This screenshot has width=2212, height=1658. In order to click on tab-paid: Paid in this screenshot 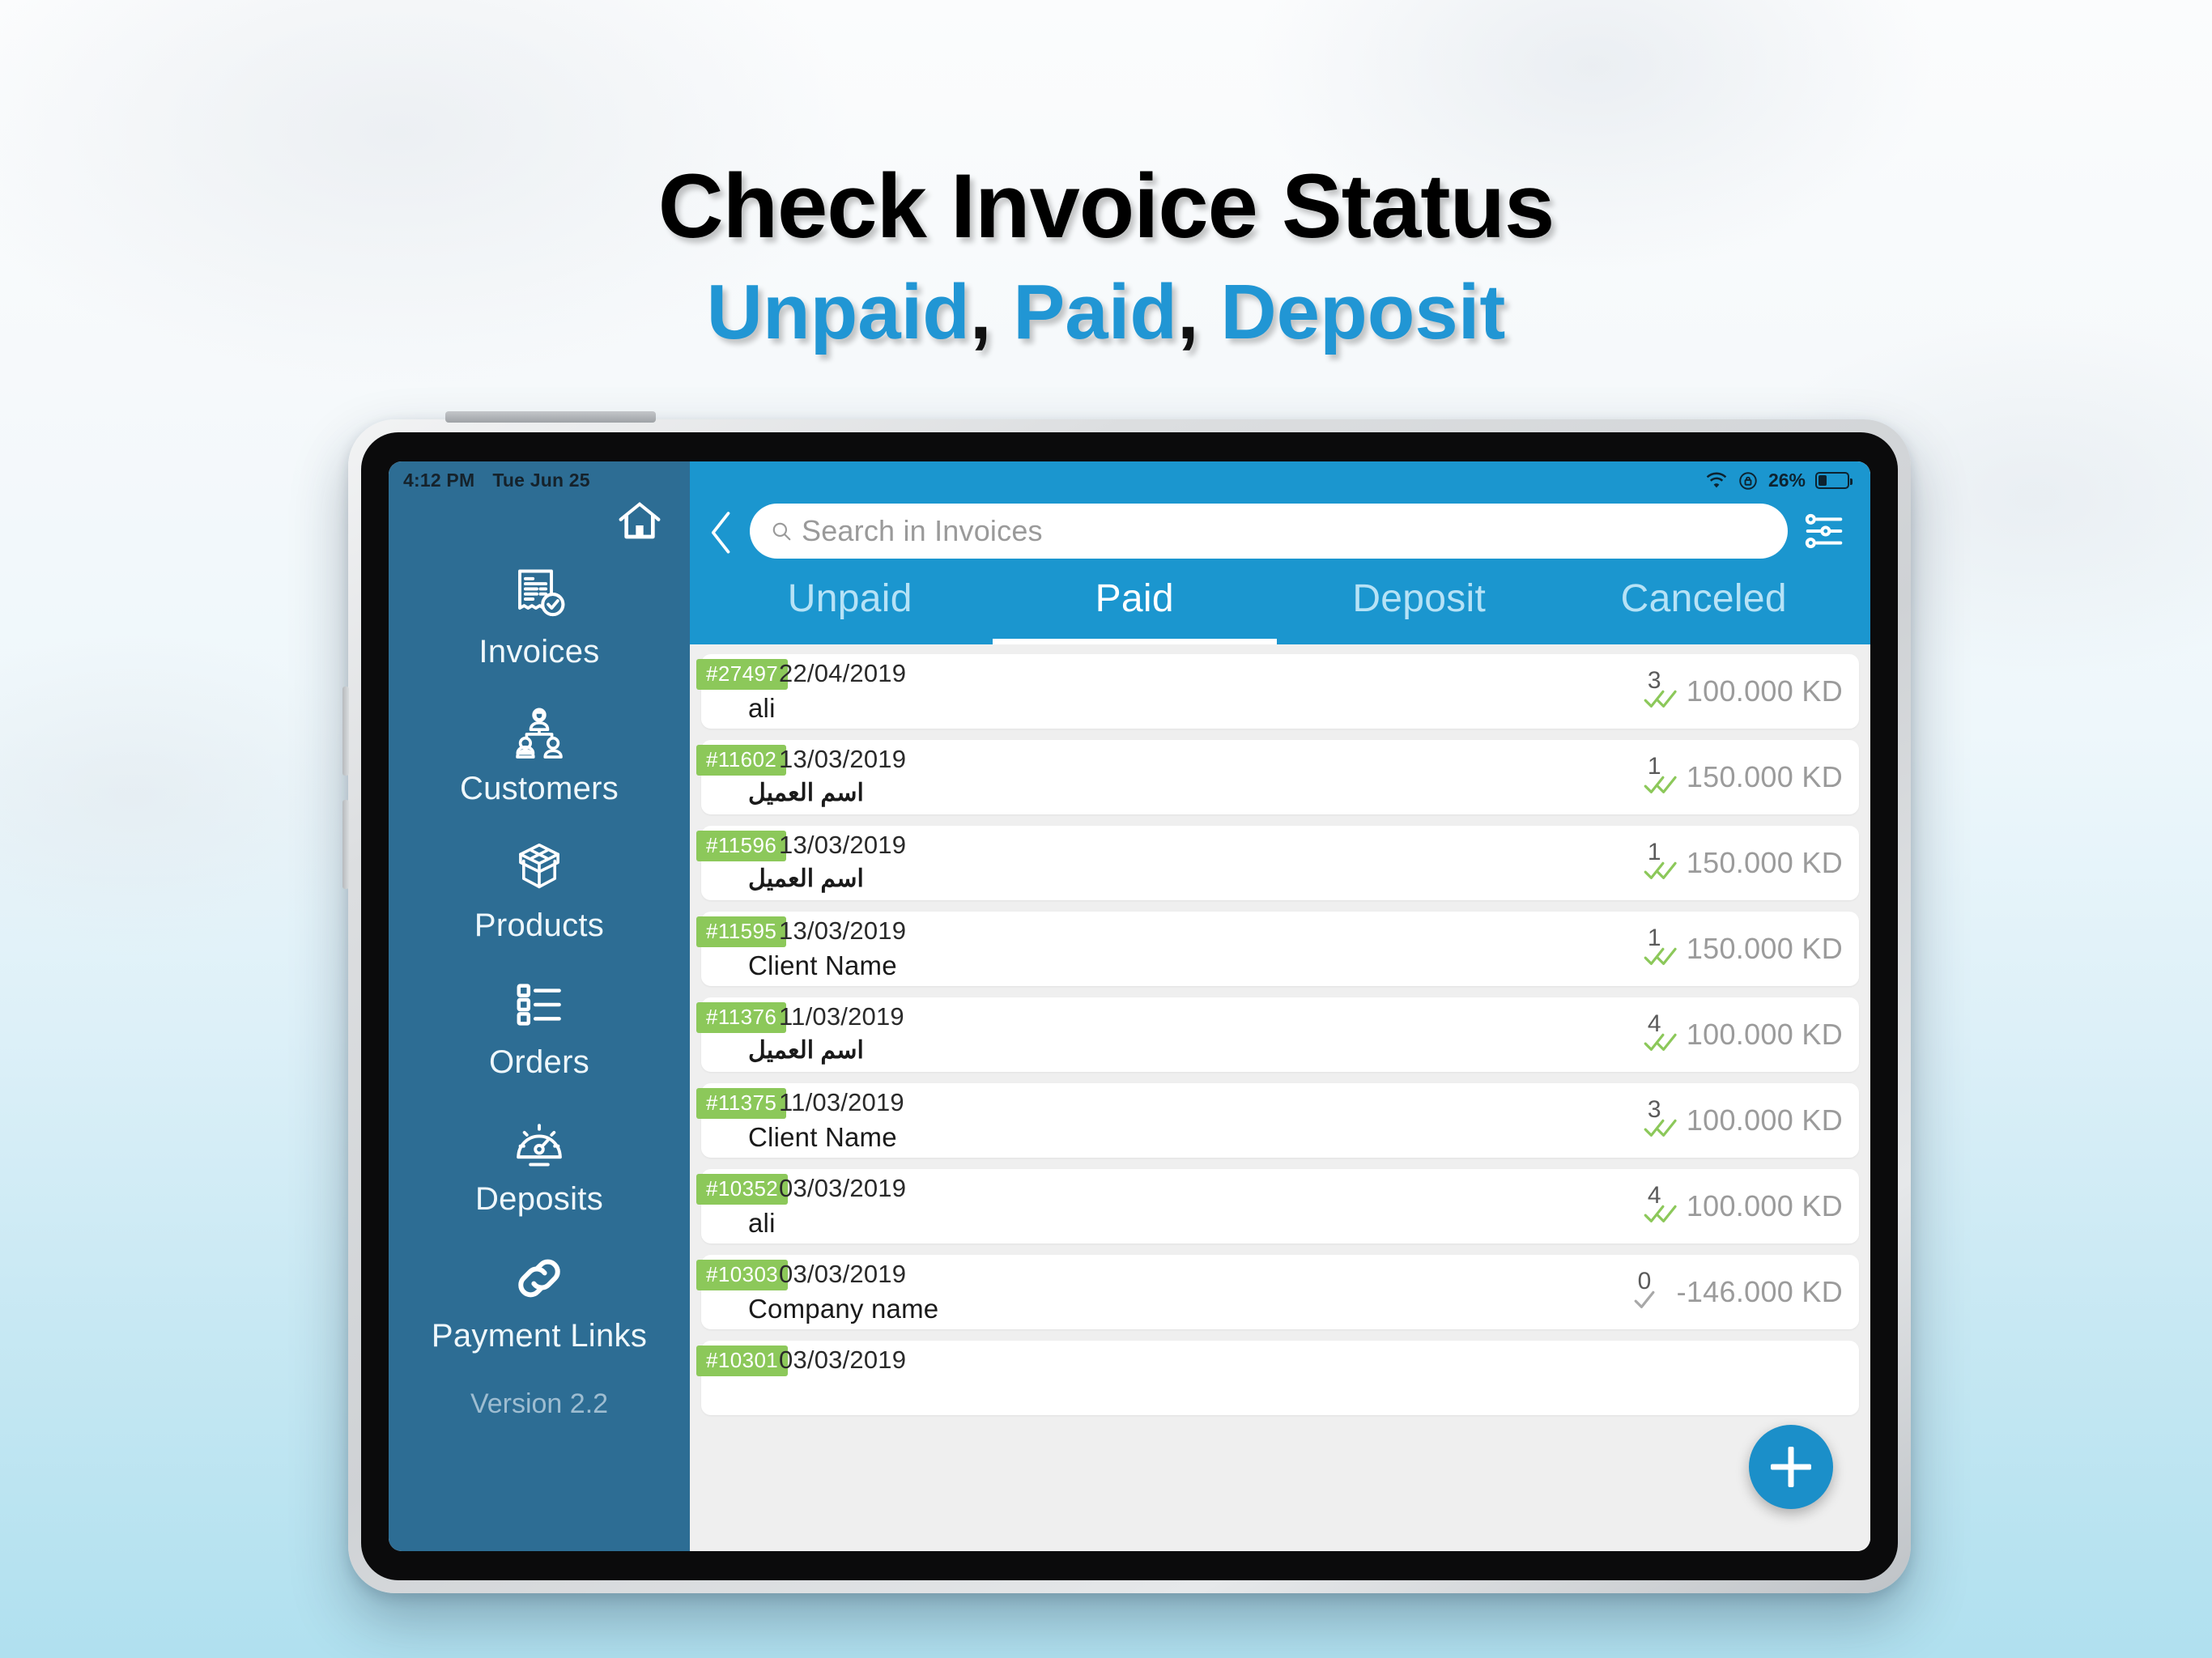, I will do `click(1135, 610)`.